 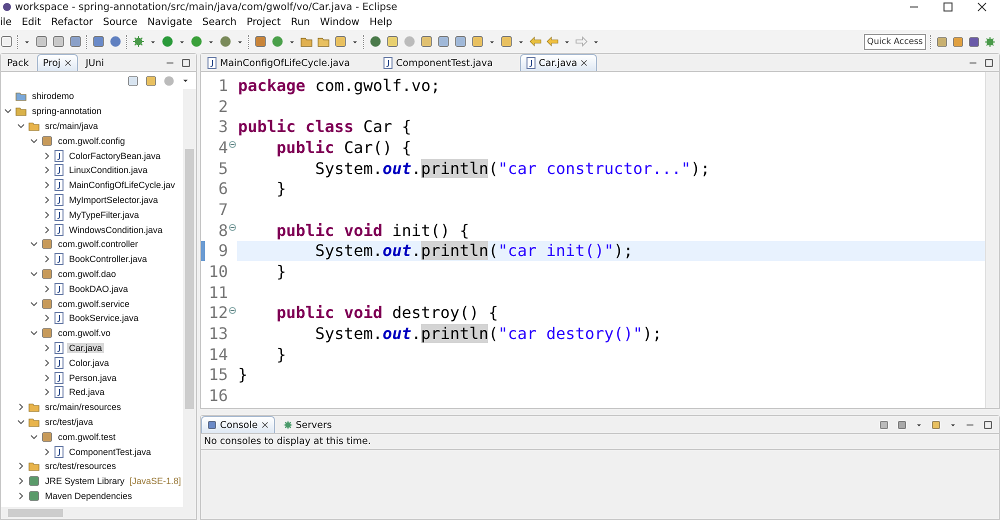 I want to click on line-number: 12, so click(x=218, y=312).